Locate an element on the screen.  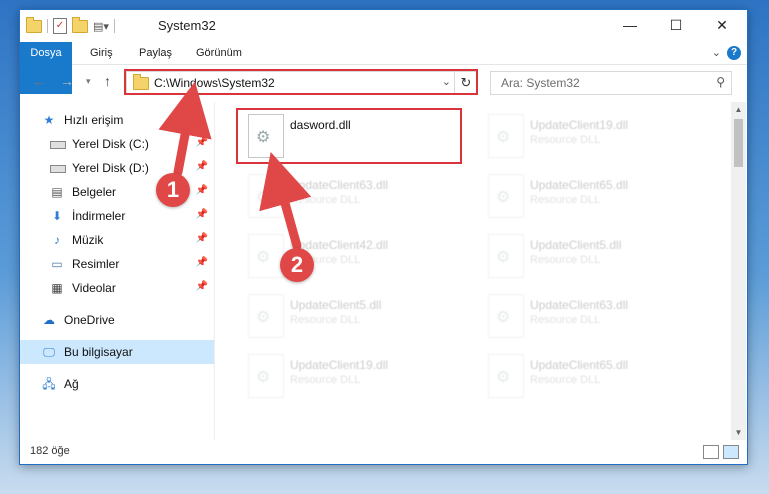
annotation-arrows is located at coordinates (235, 166).